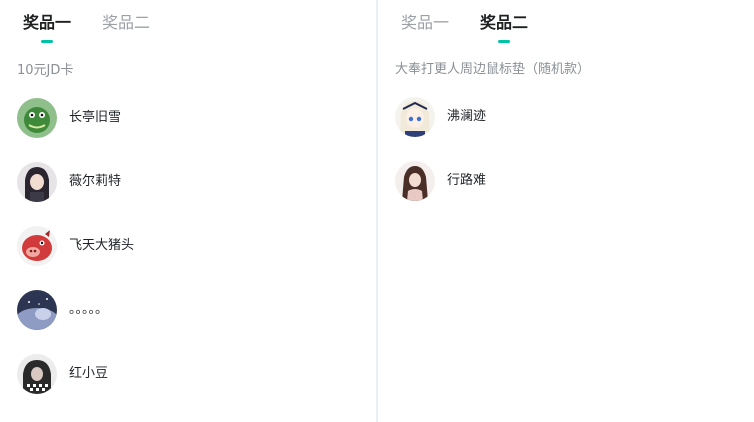 The height and width of the screenshot is (422, 754). I want to click on winner-name: 长亭旧雪, so click(95, 118).